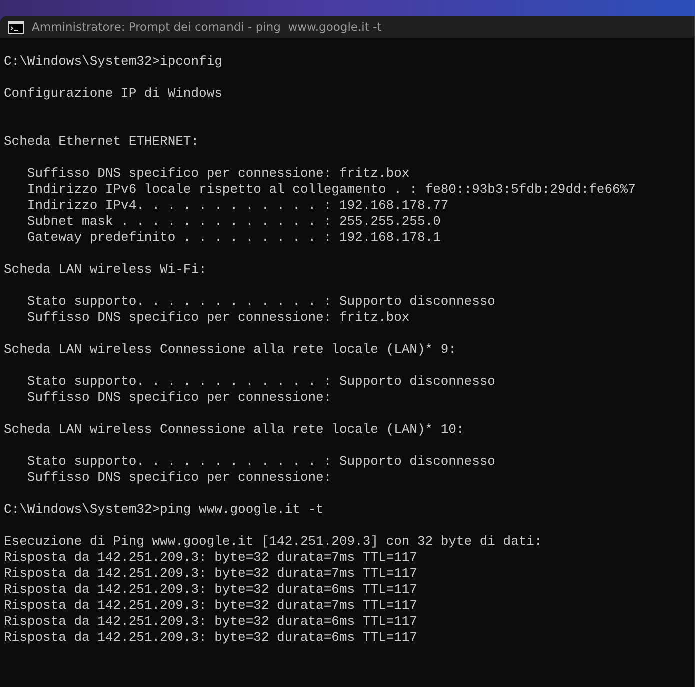 The height and width of the screenshot is (687, 695). What do you see at coordinates (106, 270) in the screenshot?
I see `output-line: Scheda LAN wireless Wi-Fi:` at bounding box center [106, 270].